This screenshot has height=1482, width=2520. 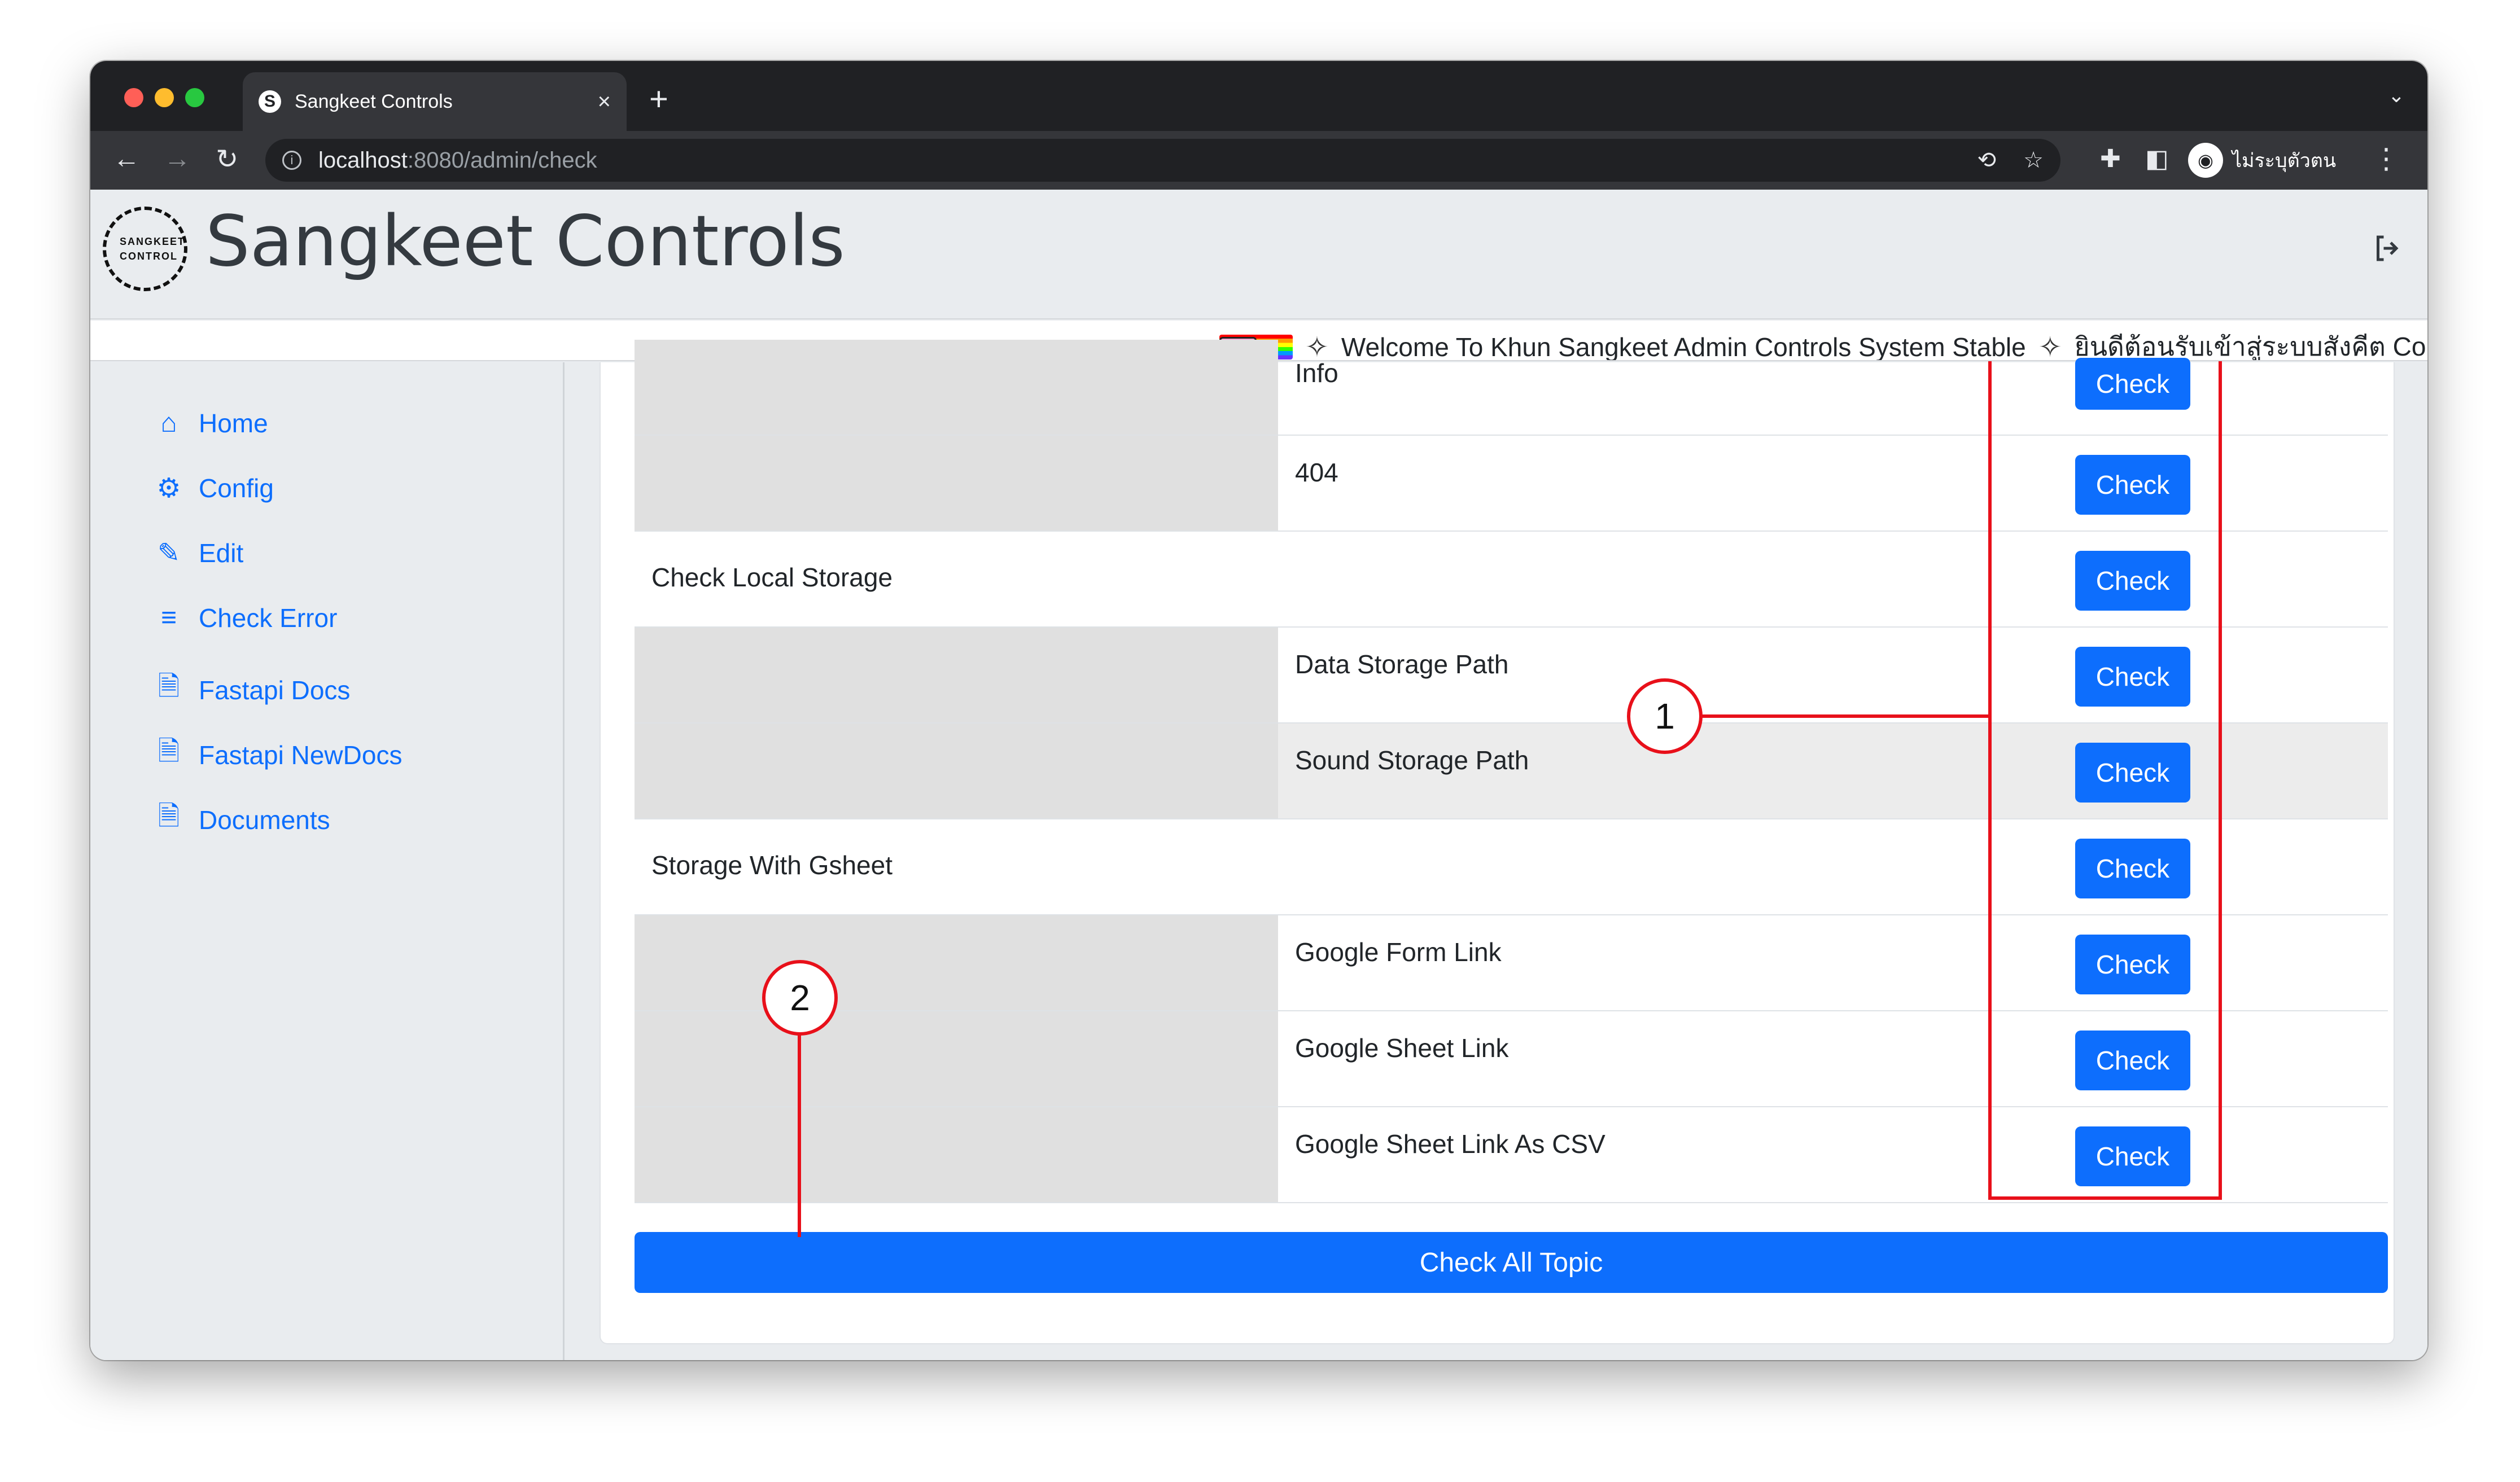 What do you see at coordinates (1511, 1262) in the screenshot?
I see `check-all-topic-button: Check All Topic` at bounding box center [1511, 1262].